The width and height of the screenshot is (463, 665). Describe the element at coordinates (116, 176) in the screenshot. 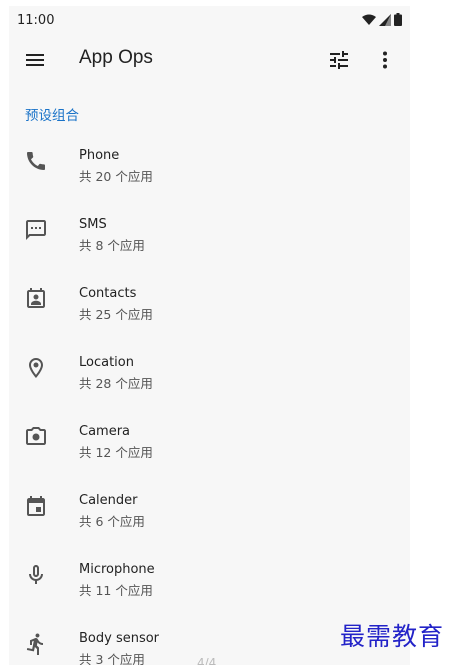

I see `item-count: 共 20 个应用` at that location.